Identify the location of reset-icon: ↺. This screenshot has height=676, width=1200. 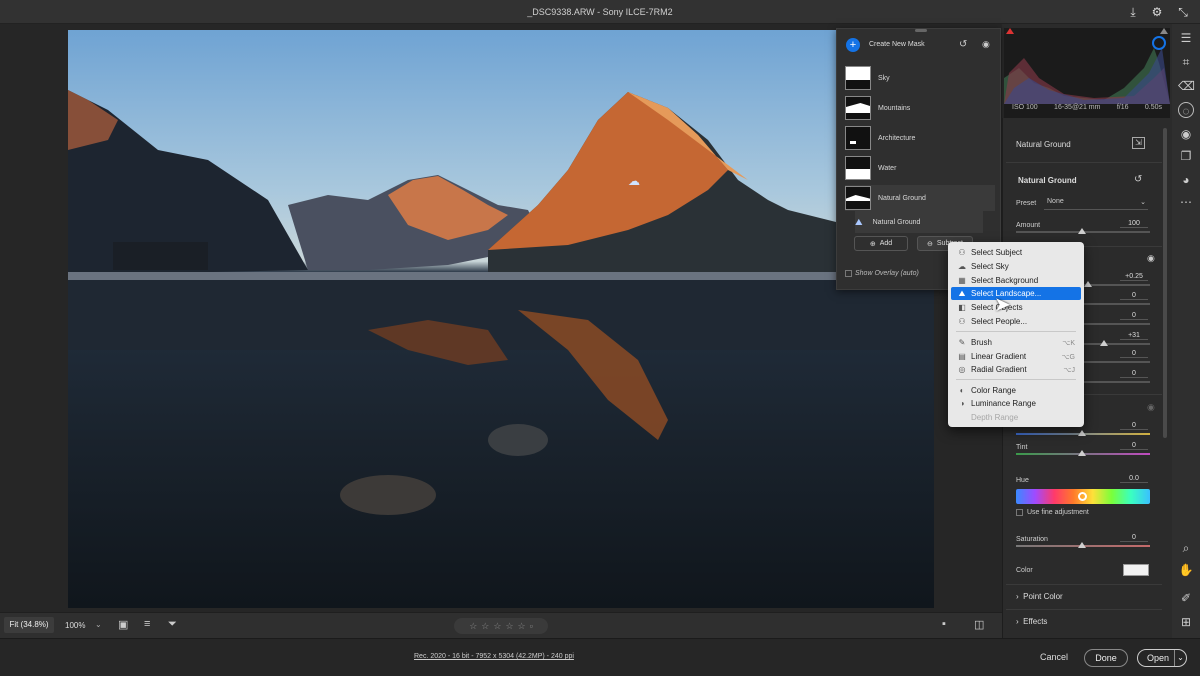
(963, 44).